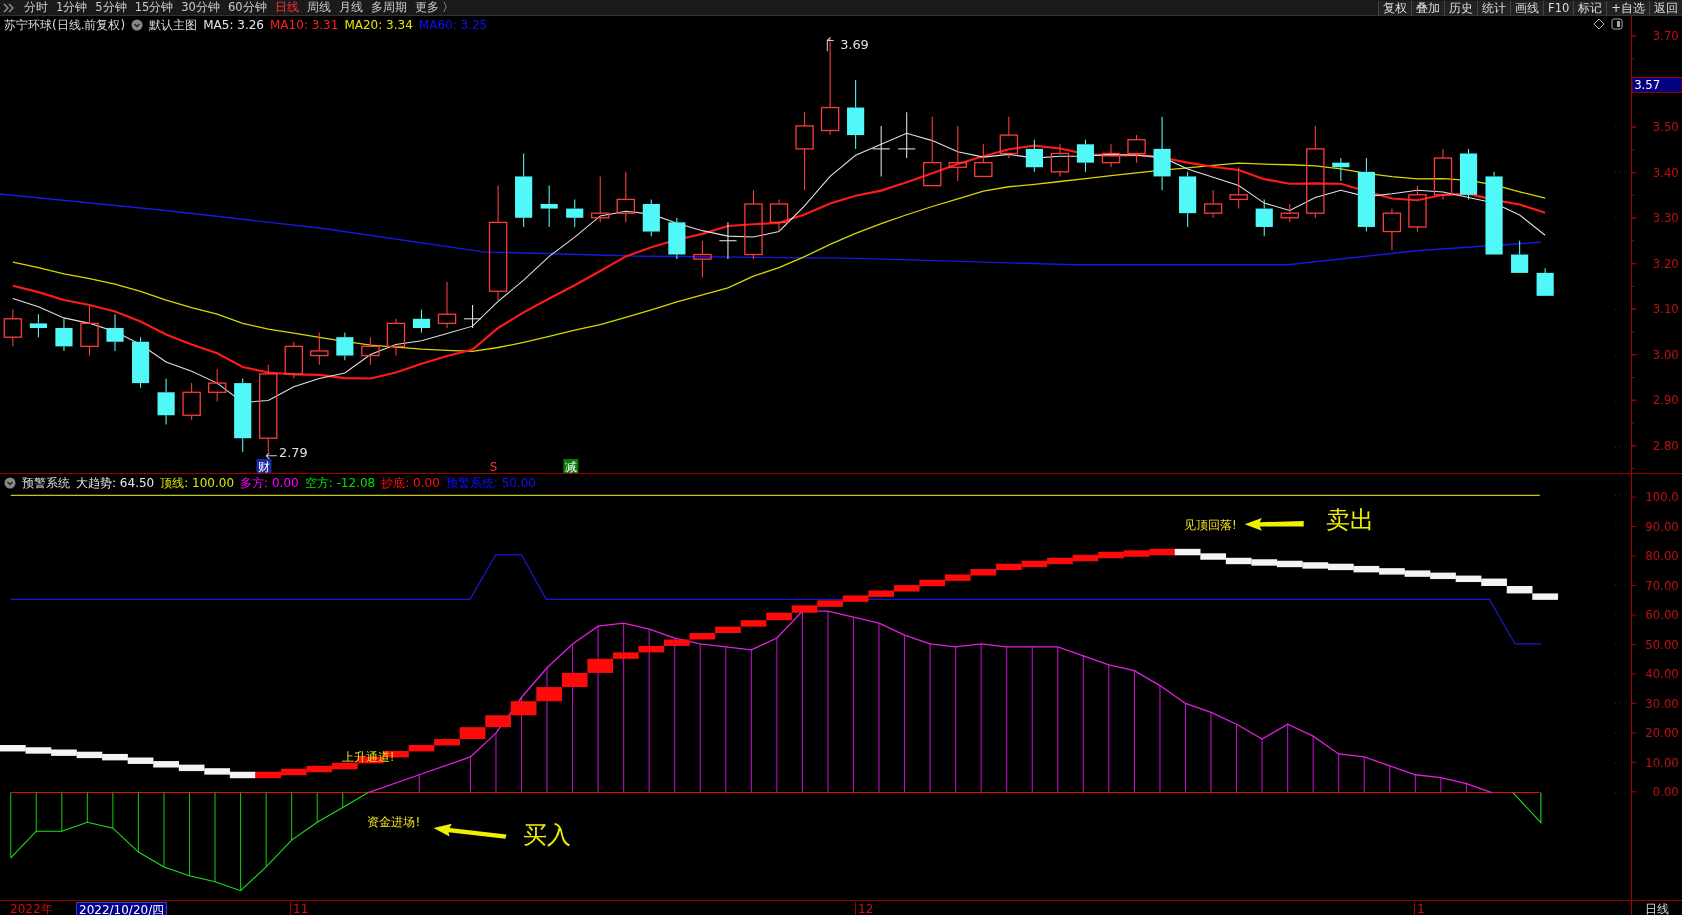  I want to click on indicator-value: MA20: 3.34, so click(378, 25).